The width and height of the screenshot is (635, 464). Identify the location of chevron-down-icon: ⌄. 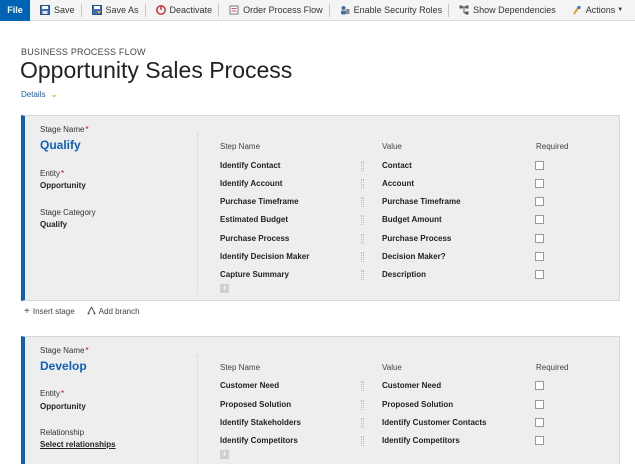
(54, 94).